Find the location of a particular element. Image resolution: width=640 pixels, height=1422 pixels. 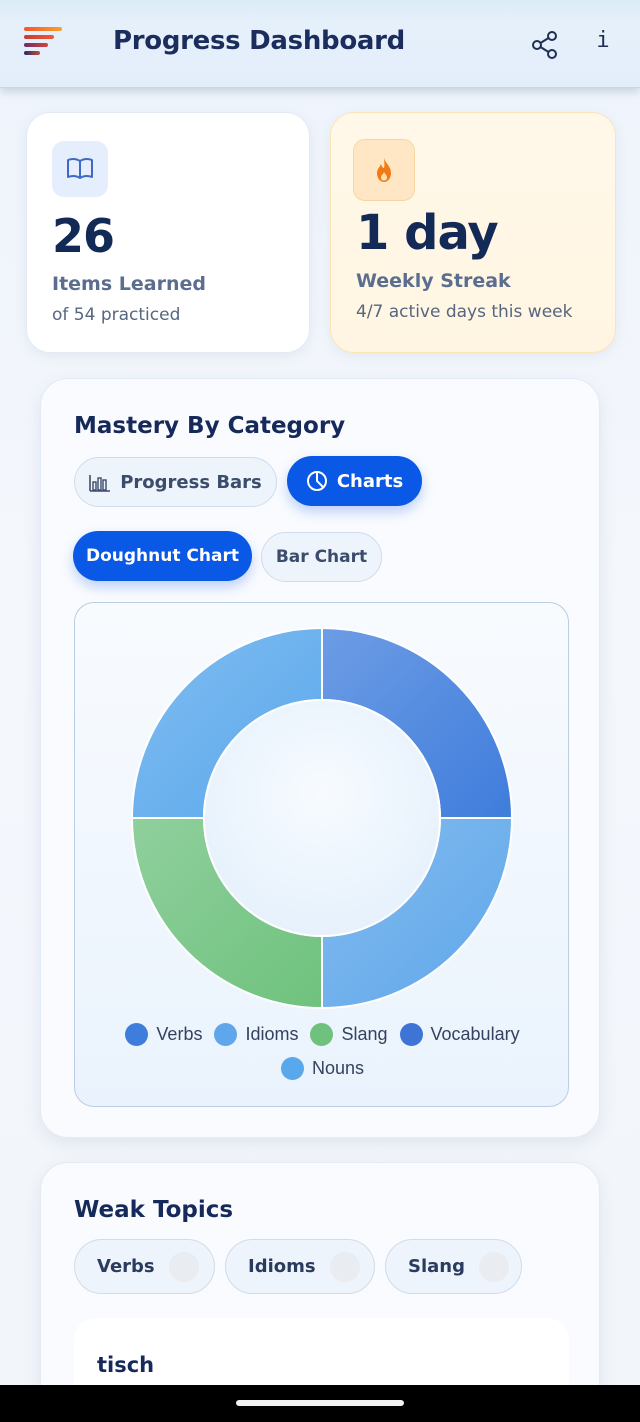

legend-row: Verbs Idioms Slang Vocabulary is located at coordinates (322, 1034).